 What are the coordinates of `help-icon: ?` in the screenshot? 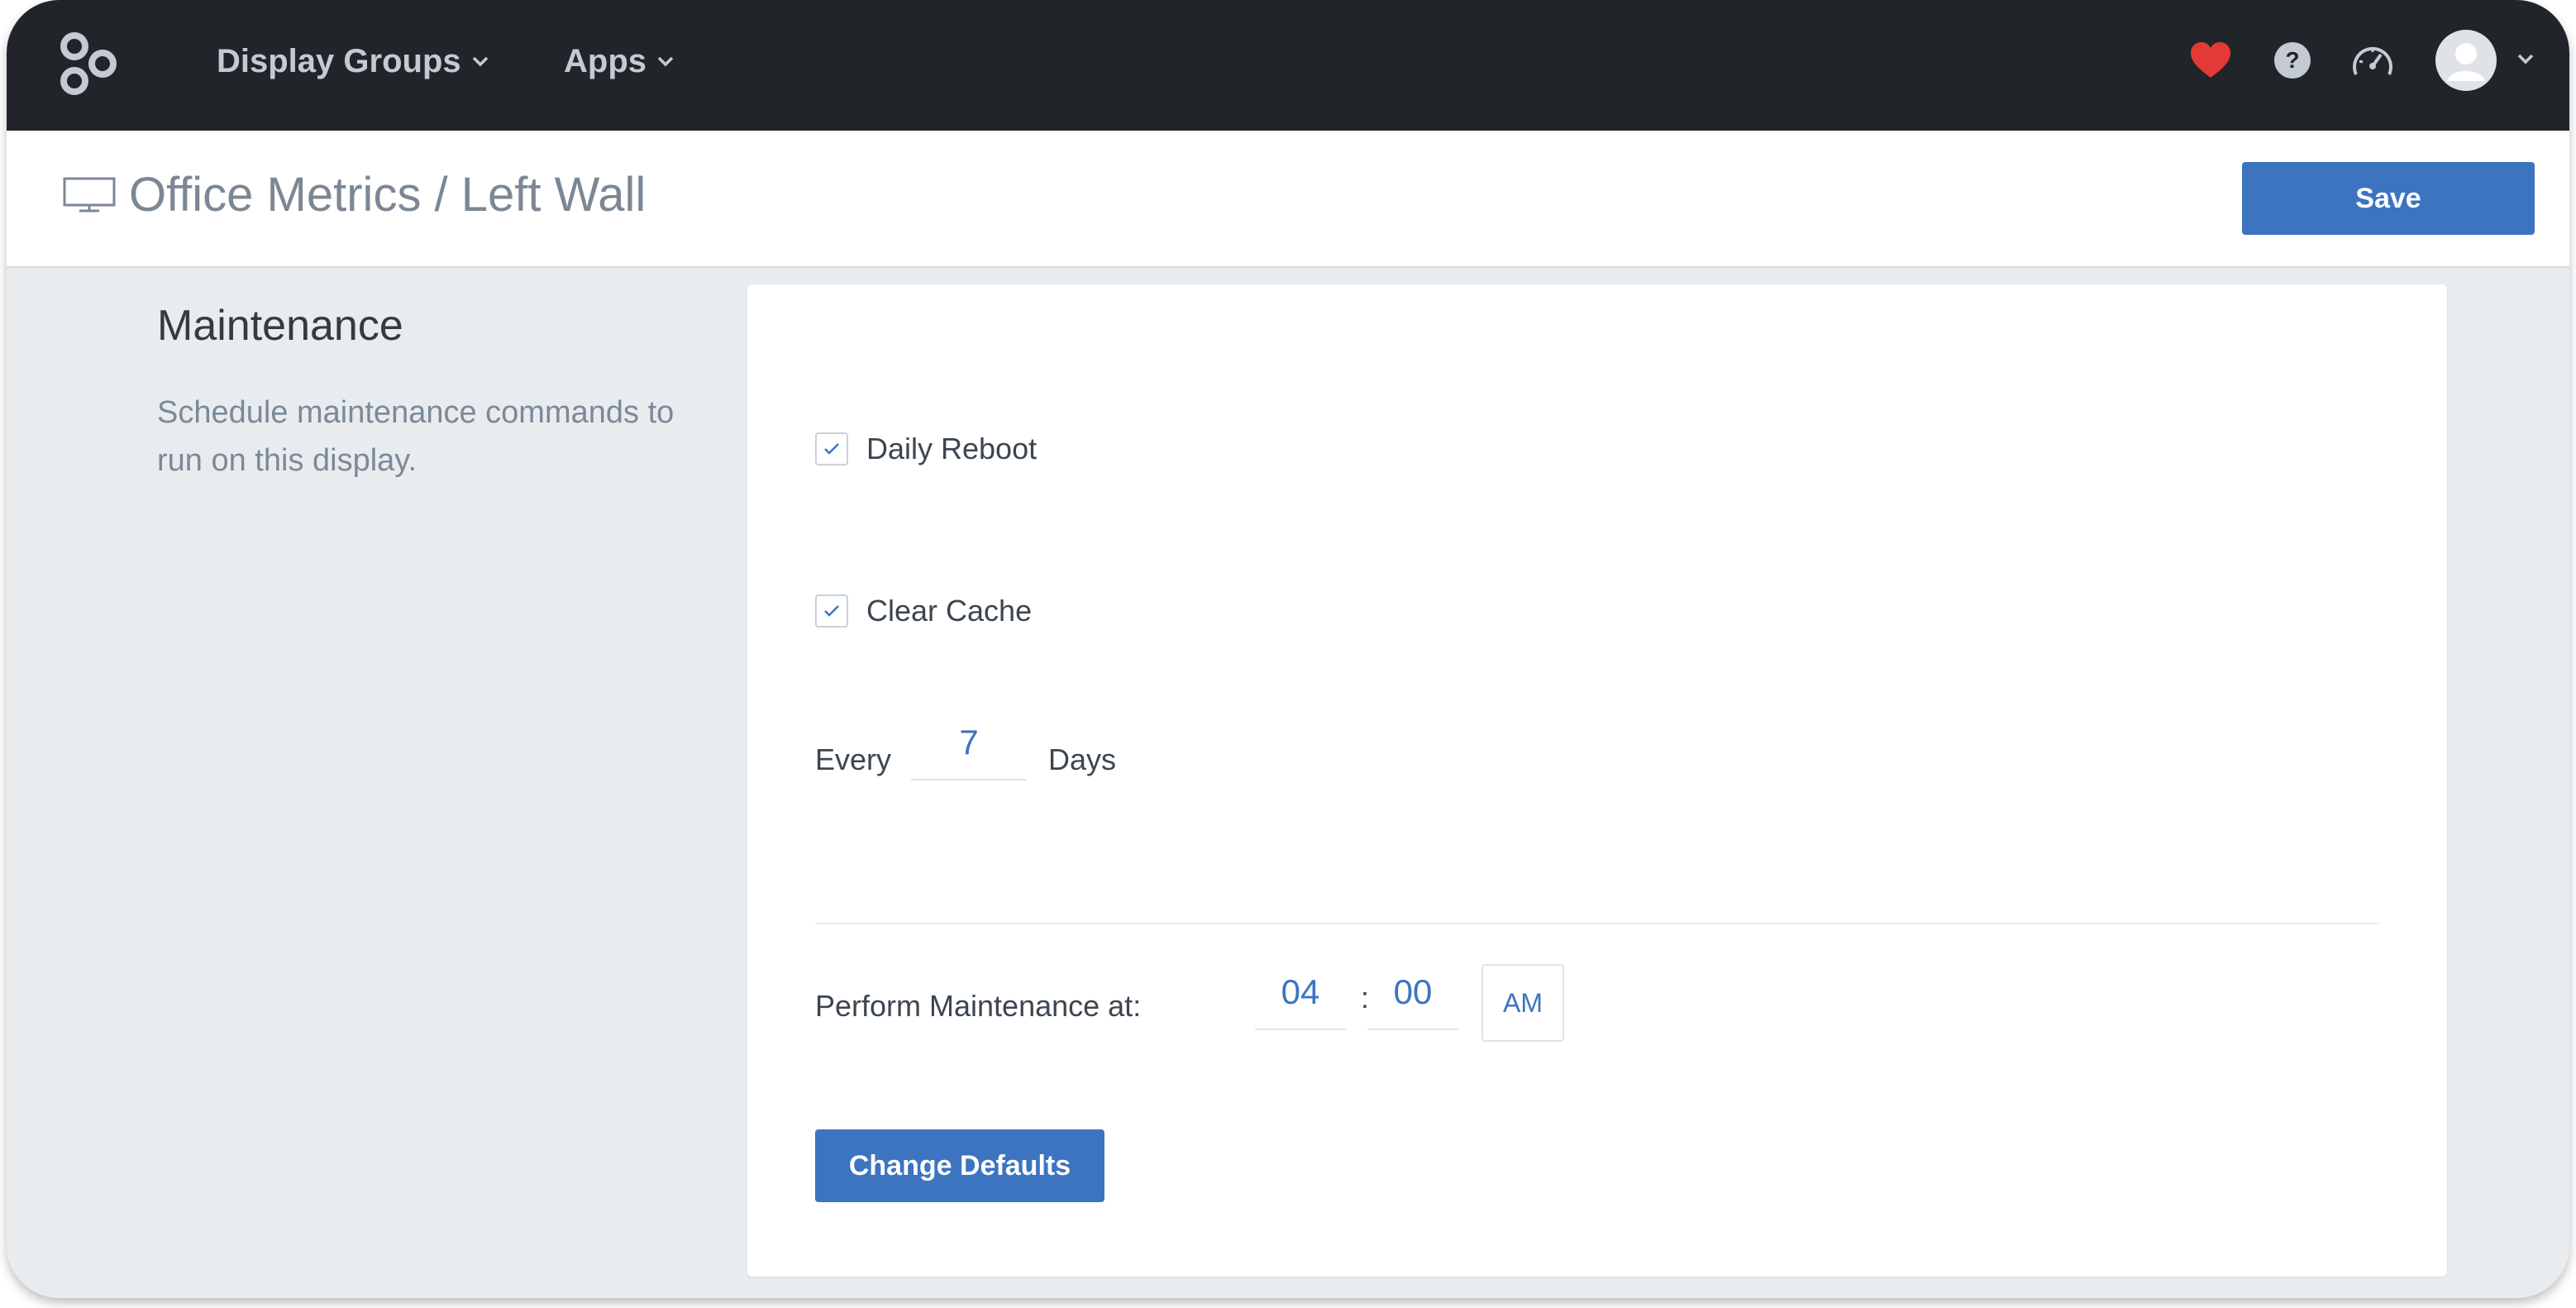 It's located at (2292, 60).